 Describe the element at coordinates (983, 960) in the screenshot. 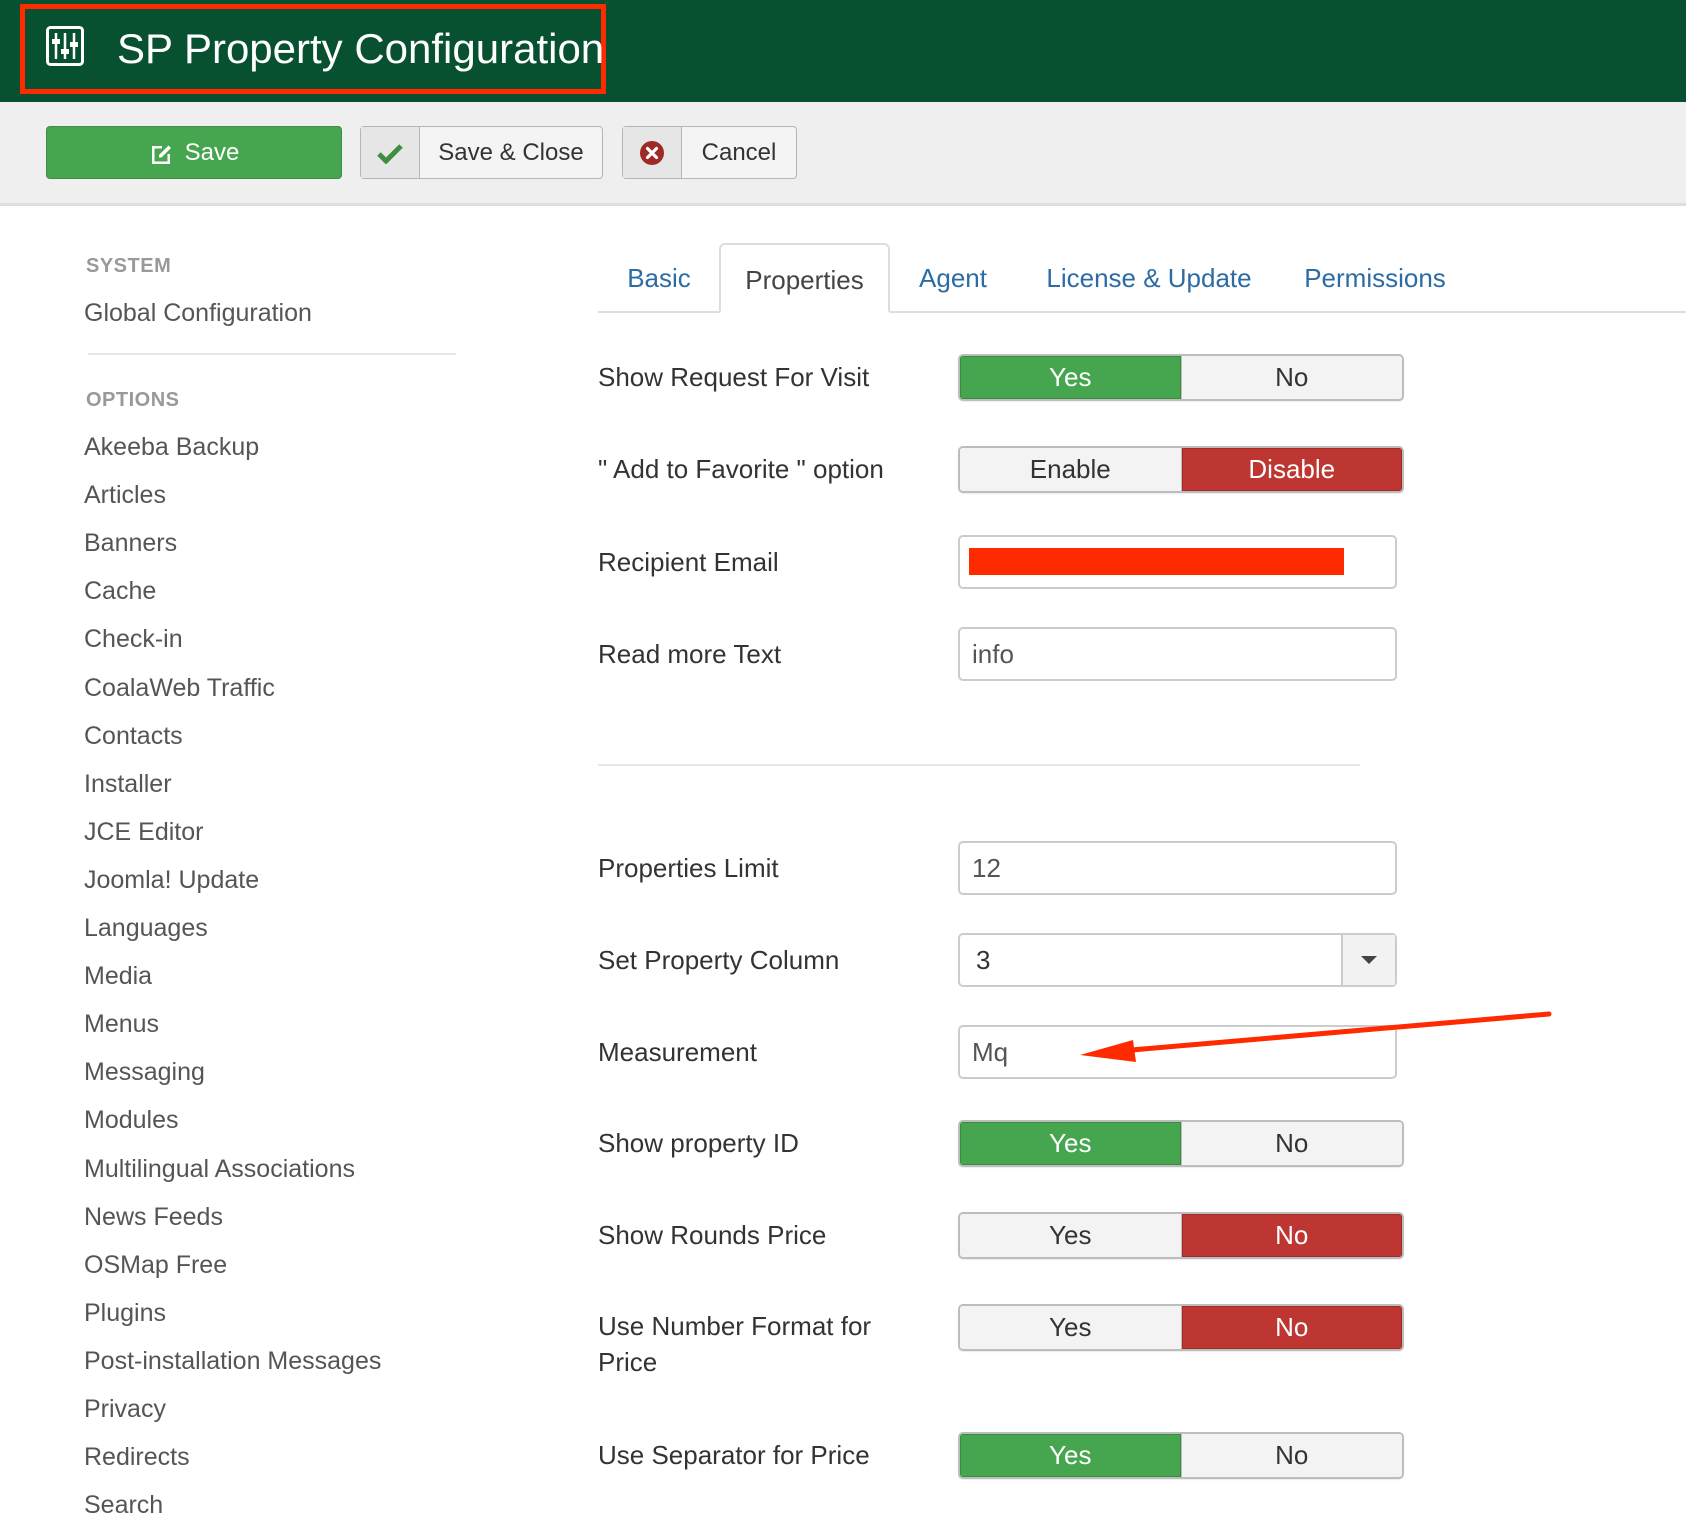

I see `set-property-column-value: 3` at that location.